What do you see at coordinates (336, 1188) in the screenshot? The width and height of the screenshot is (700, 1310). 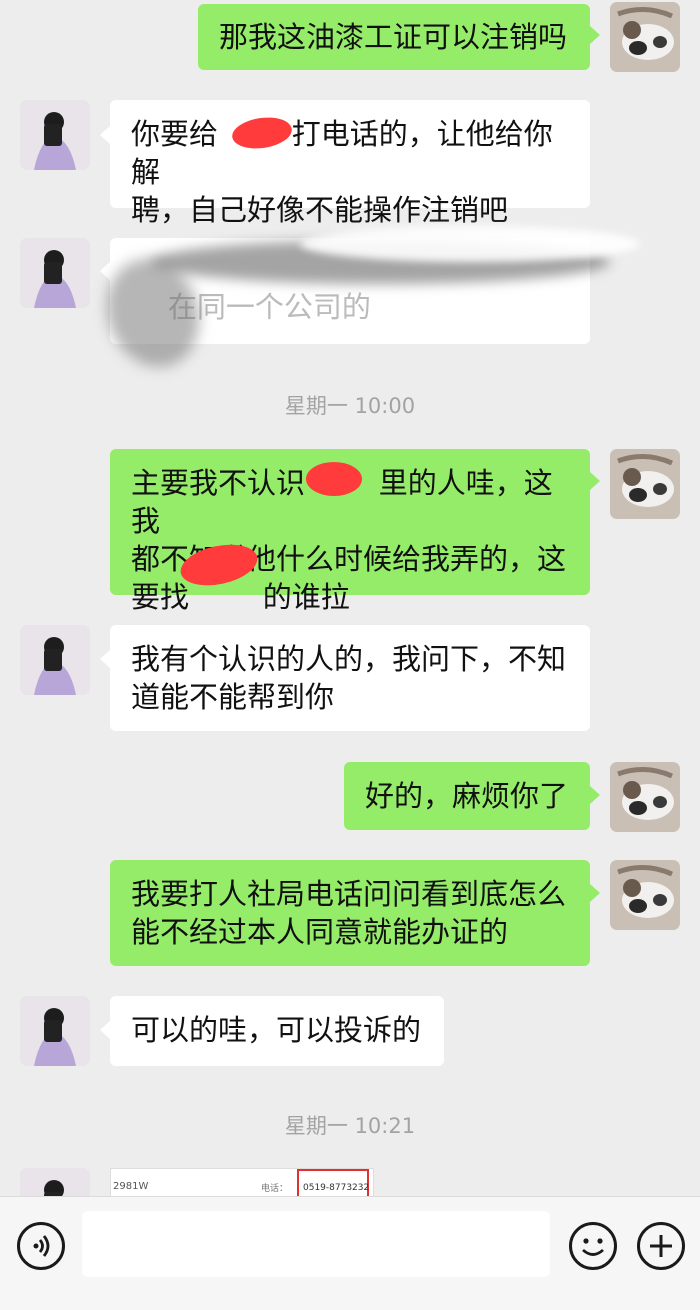 I see `image-phone-text: 0519-8773232` at bounding box center [336, 1188].